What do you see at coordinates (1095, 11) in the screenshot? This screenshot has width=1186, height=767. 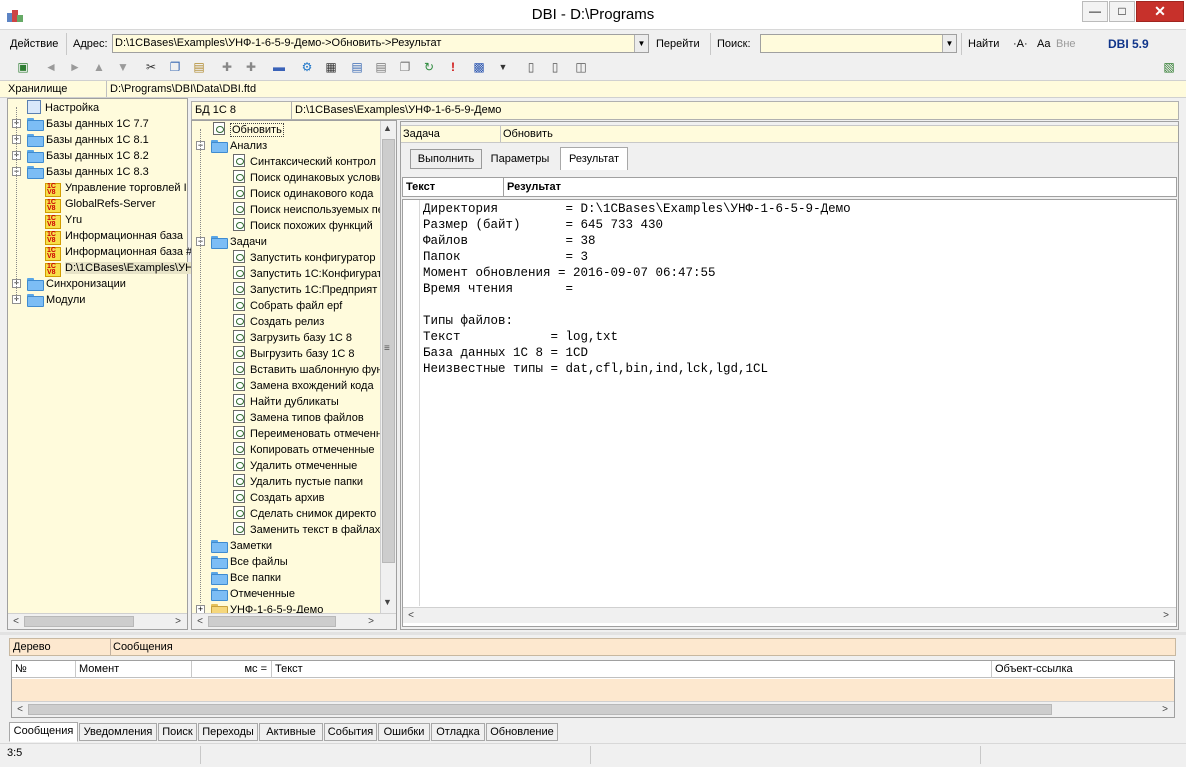 I see `minimize-button: —` at bounding box center [1095, 11].